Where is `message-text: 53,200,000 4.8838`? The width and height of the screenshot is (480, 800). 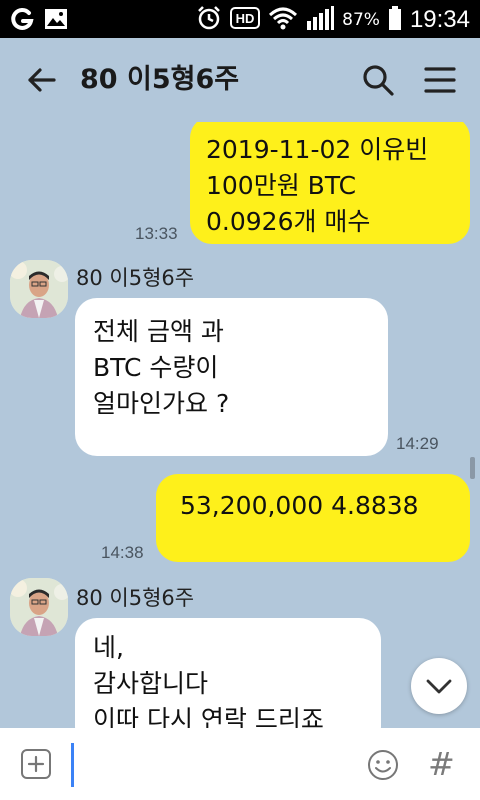
message-text: 53,200,000 4.8838 is located at coordinates (299, 505).